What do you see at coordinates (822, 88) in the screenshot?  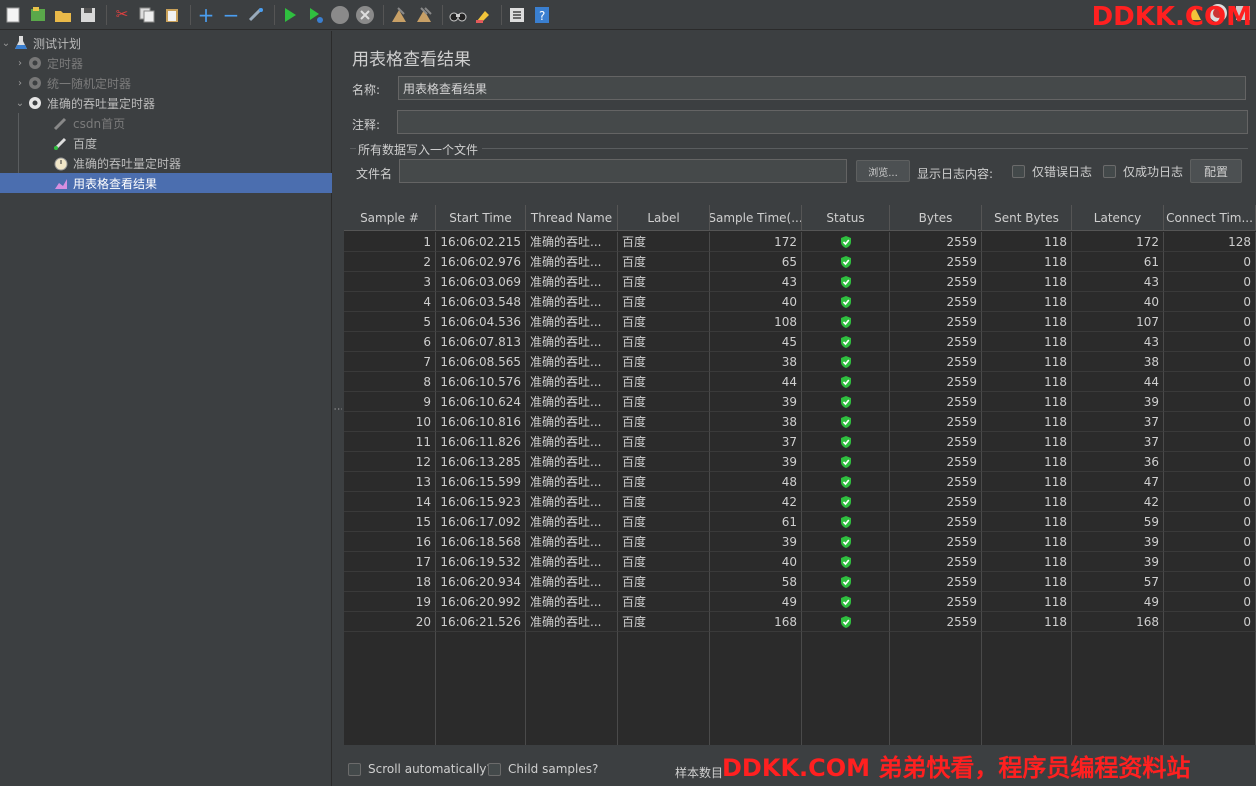 I see `name-field: 用表格查看结果` at bounding box center [822, 88].